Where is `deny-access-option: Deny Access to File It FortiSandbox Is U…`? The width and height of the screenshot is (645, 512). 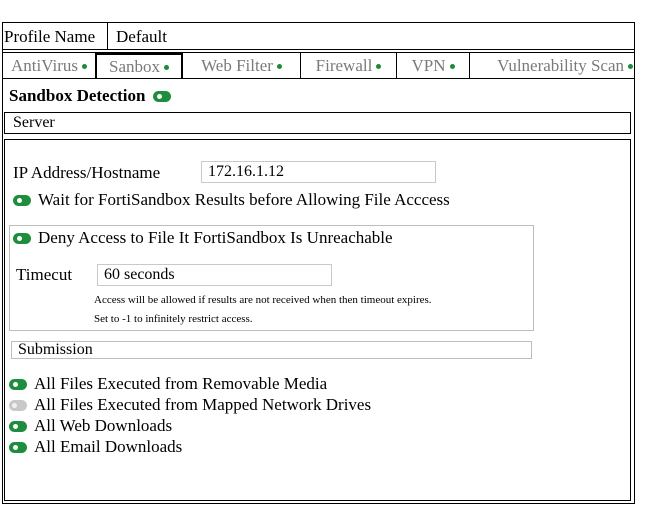
deny-access-option: Deny Access to File It FortiSandbox Is U… is located at coordinates (203, 238).